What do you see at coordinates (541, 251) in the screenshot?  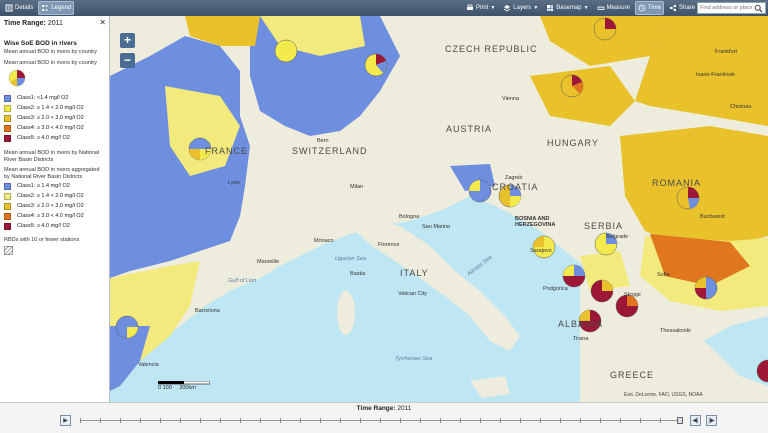 I see `city-label: Sarajevo` at bounding box center [541, 251].